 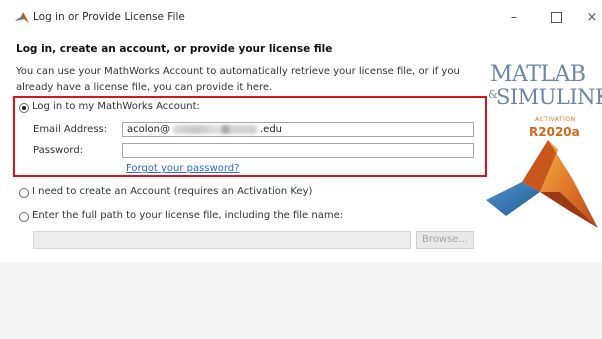 I want to click on minimize-button: –, so click(x=514, y=18).